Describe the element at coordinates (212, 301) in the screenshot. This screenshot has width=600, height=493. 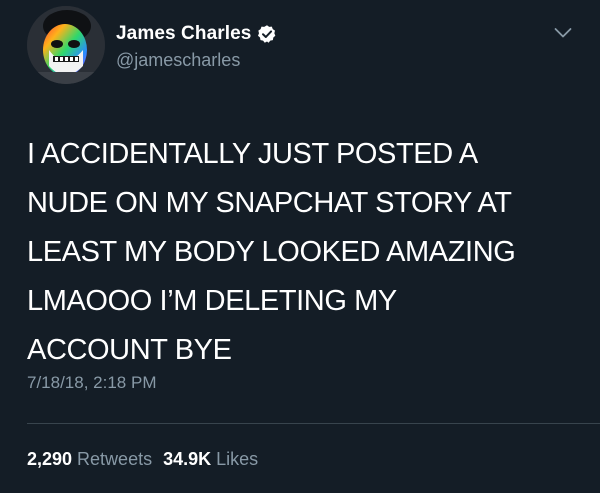
I see `tweet-text-line: LMAOOO I’M DELETING MY` at that location.